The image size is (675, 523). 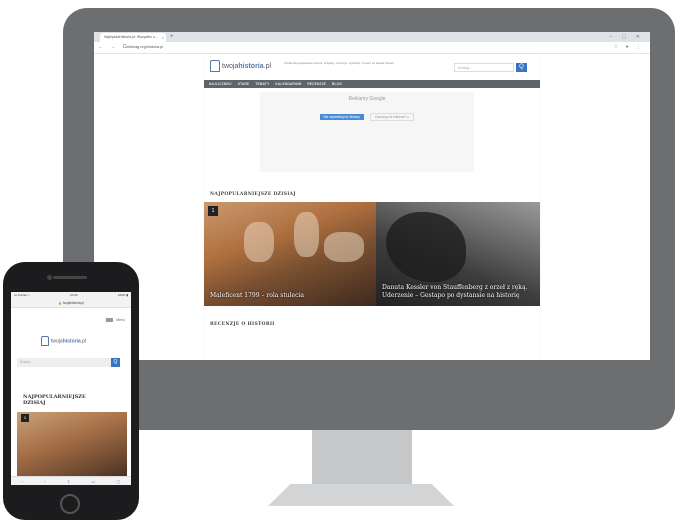 I want to click on tab-close-icon: ×, so click(x=163, y=37).